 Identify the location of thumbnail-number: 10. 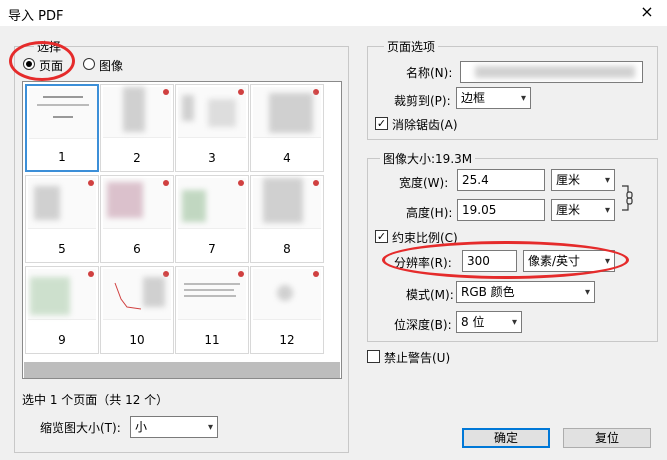
(137, 340).